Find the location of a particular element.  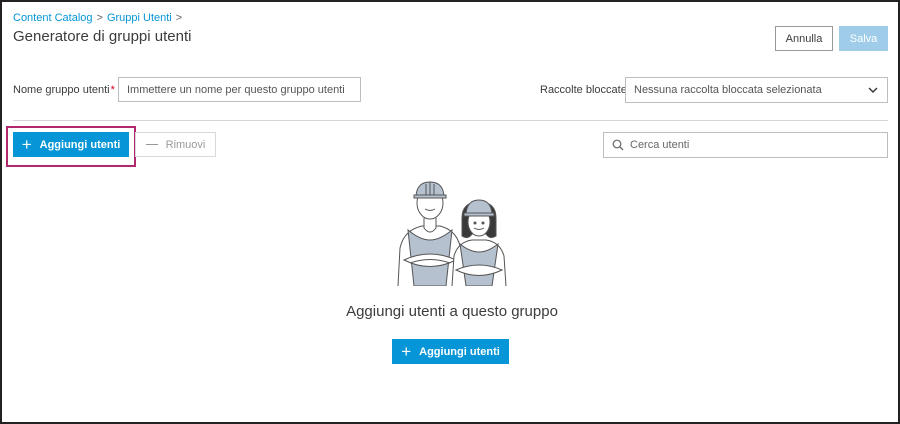

empty-state-message: Aggiungi utenti a questo gruppo is located at coordinates (452, 311).